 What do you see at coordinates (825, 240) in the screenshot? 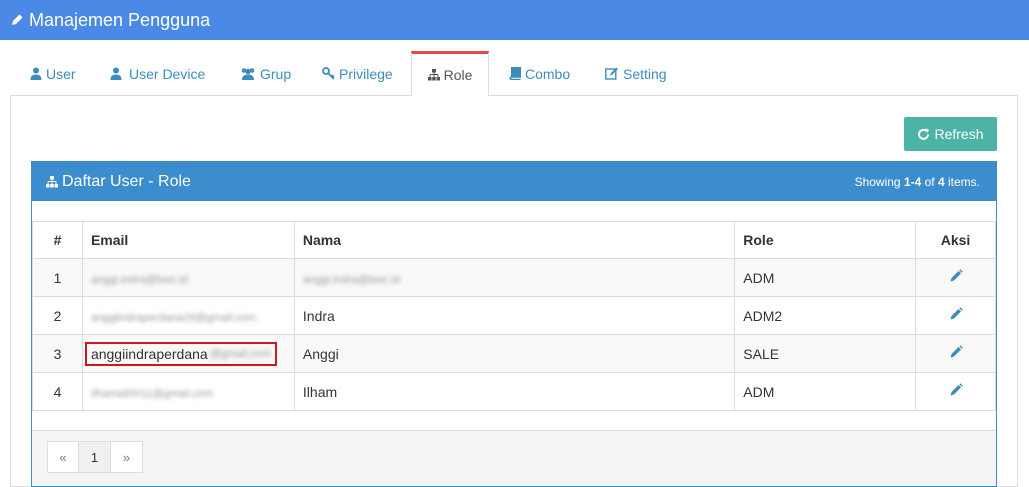
I see `column-header-role: Role` at bounding box center [825, 240].